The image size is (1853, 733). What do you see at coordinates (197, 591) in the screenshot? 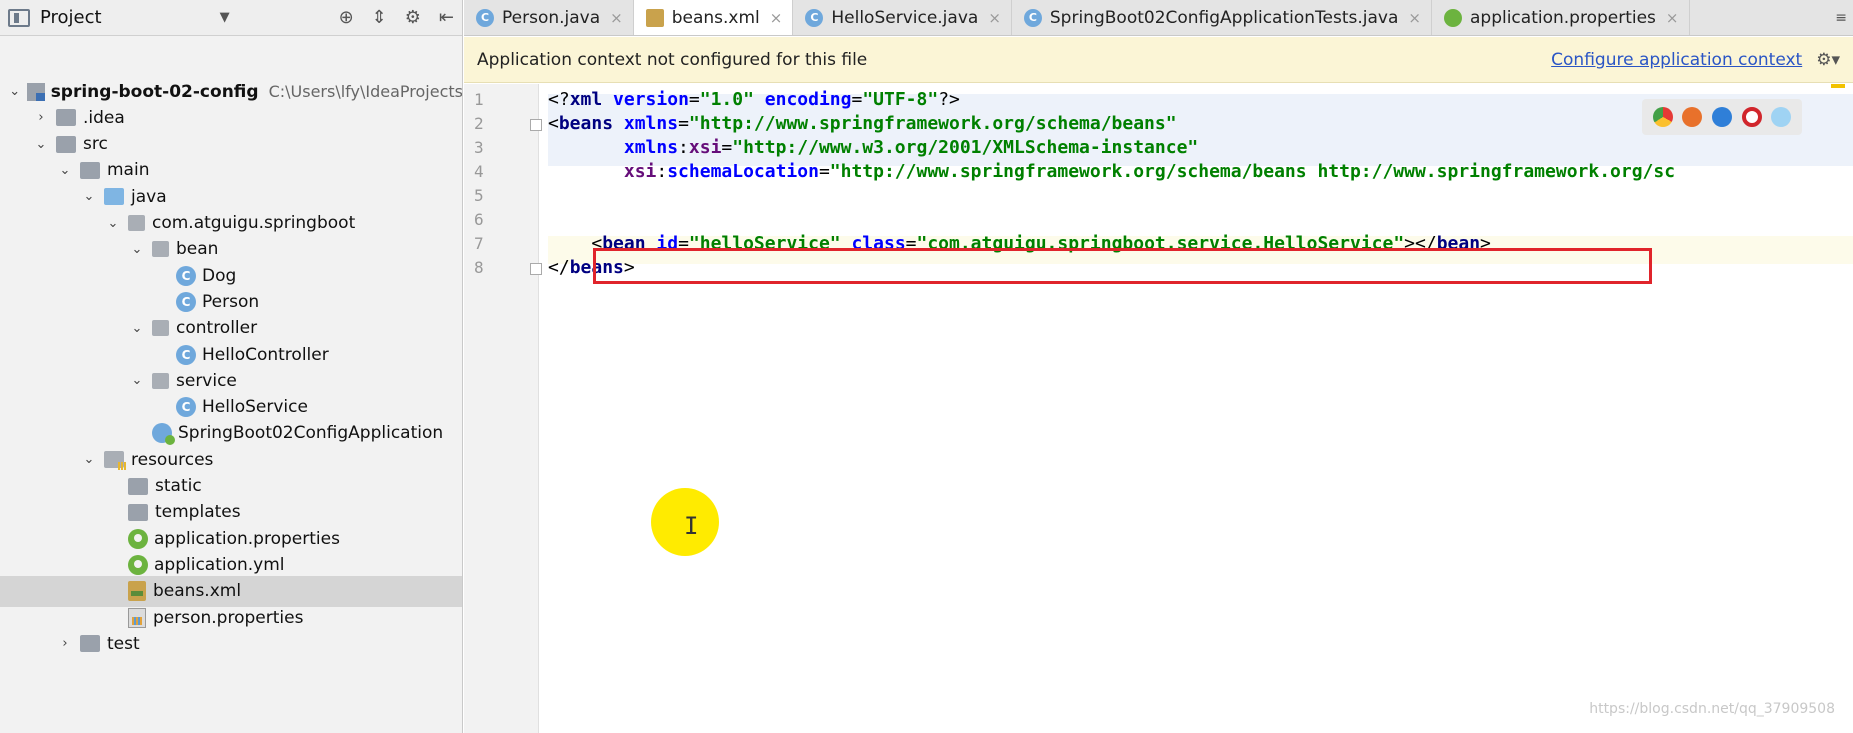
I see `tree-item-label: beans.xml` at bounding box center [197, 591].